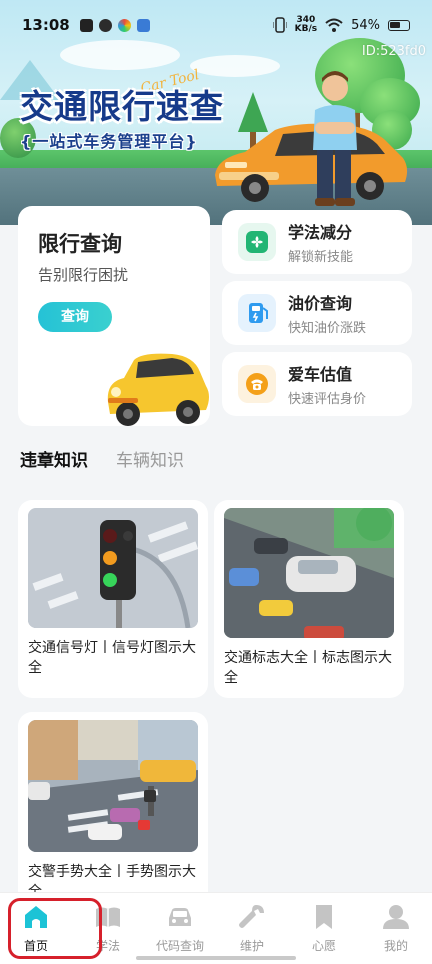  I want to click on wrench-icon, so click(251, 916).